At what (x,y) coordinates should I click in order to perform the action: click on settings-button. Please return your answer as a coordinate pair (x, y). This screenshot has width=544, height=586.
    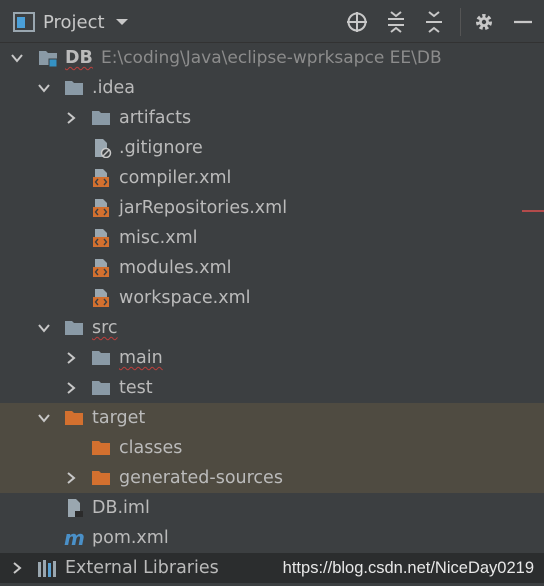
    Looking at the image, I should click on (484, 22).